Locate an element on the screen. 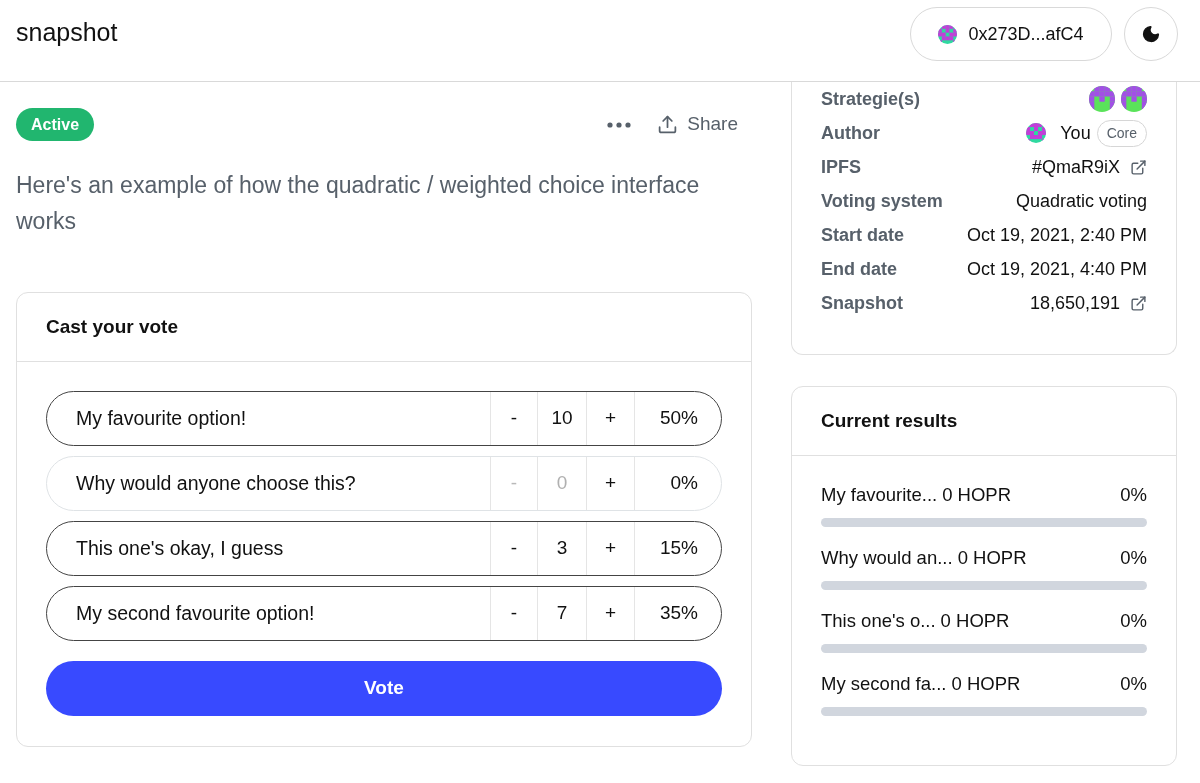 The image size is (1200, 783). dots-icon is located at coordinates (619, 124).